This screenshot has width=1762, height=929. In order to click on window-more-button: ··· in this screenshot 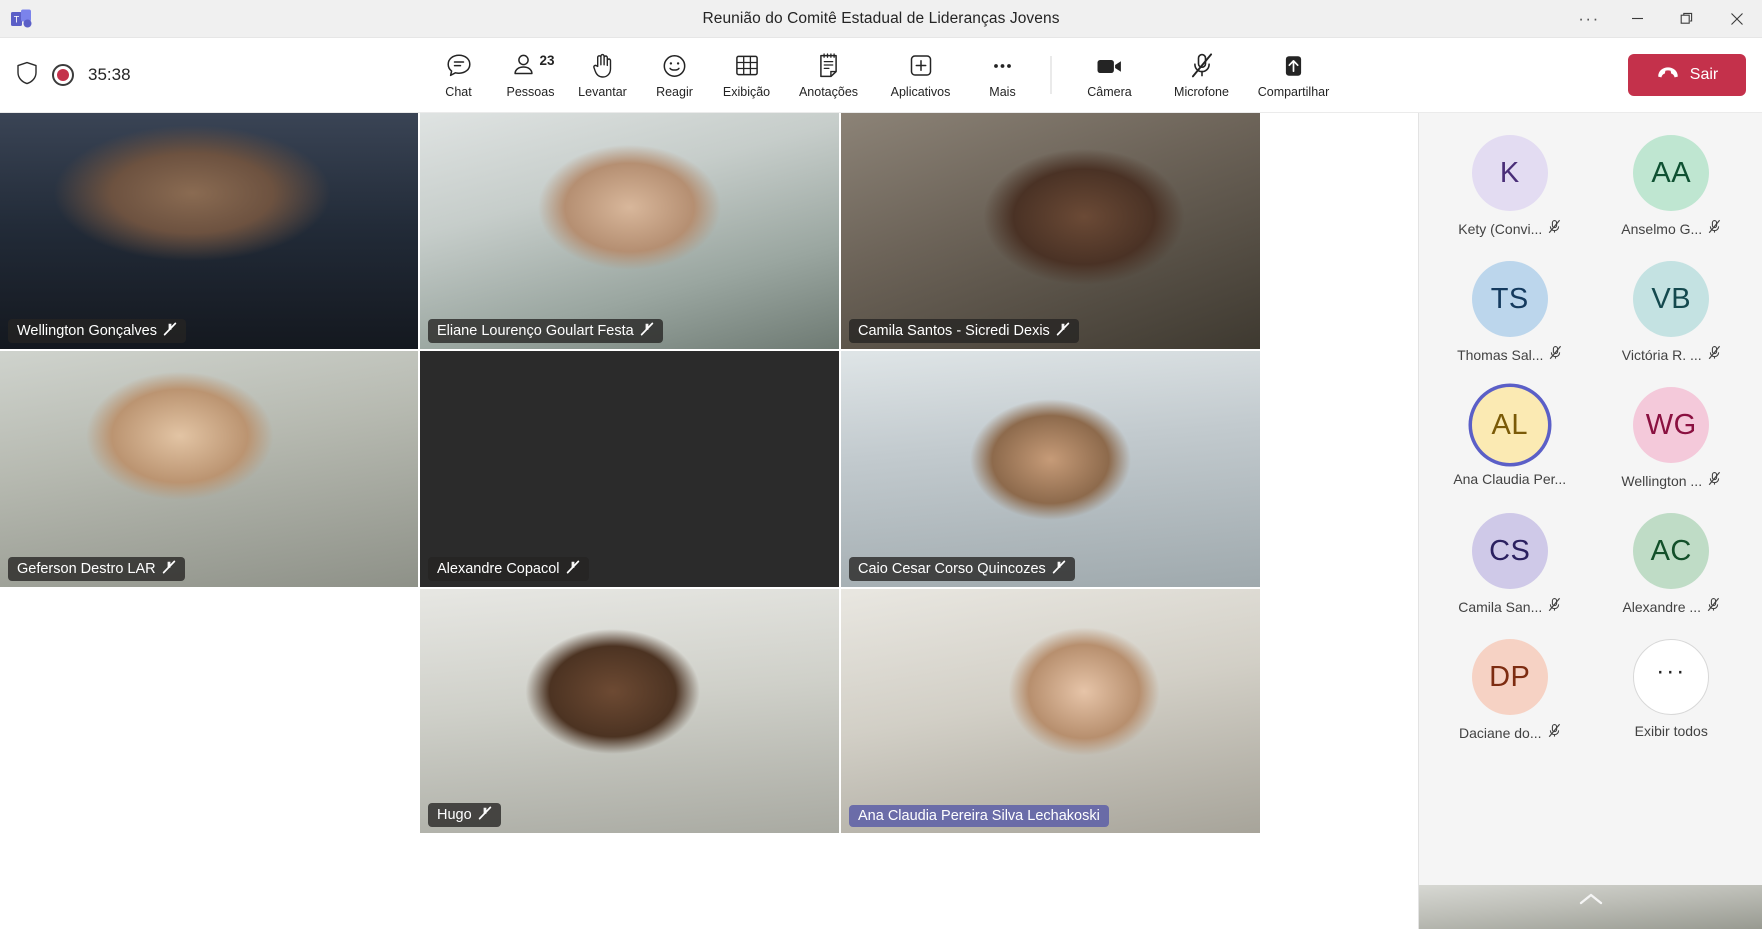, I will do `click(1589, 19)`.